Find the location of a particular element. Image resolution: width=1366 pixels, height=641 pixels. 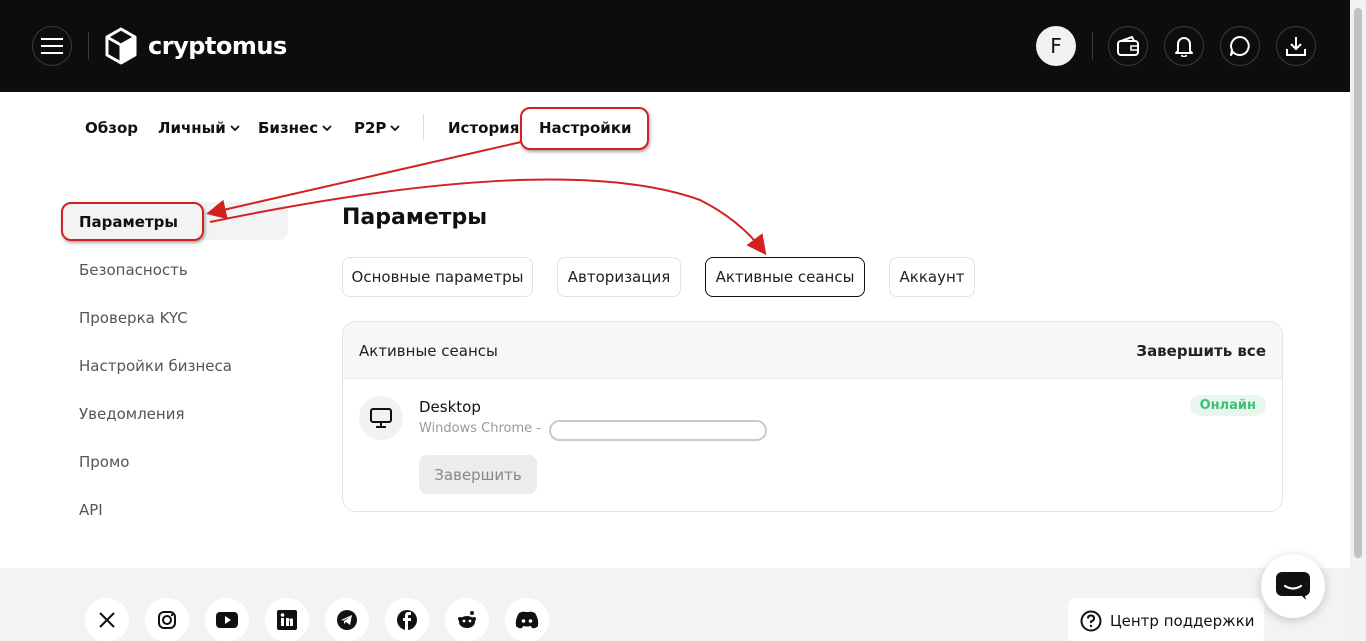

messages-button is located at coordinates (1240, 46).